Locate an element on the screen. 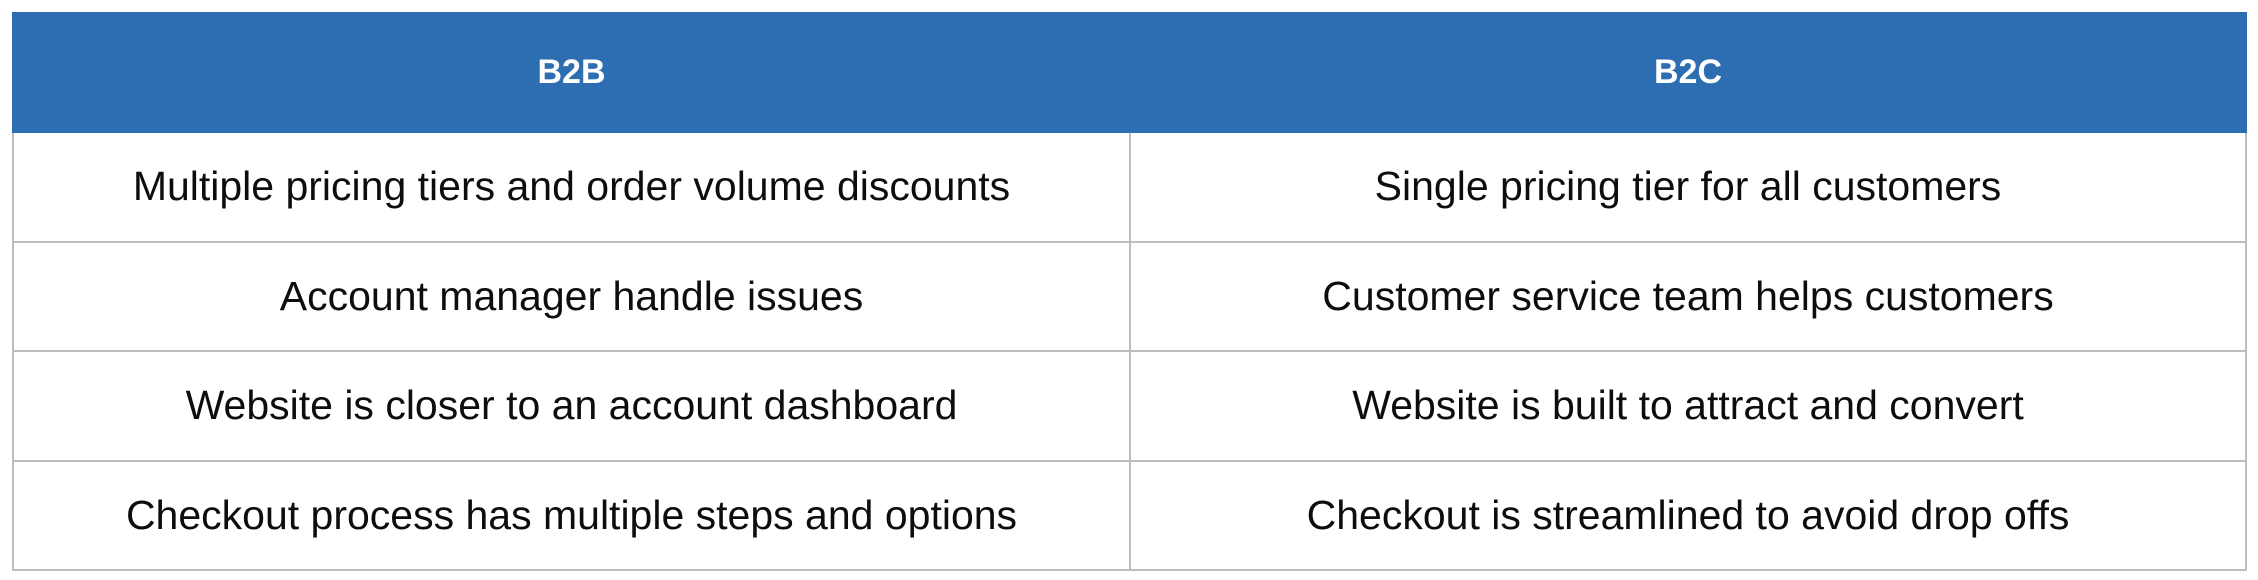 This screenshot has width=2258, height=580. header-cell-b2b: B2B is located at coordinates (571, 72).